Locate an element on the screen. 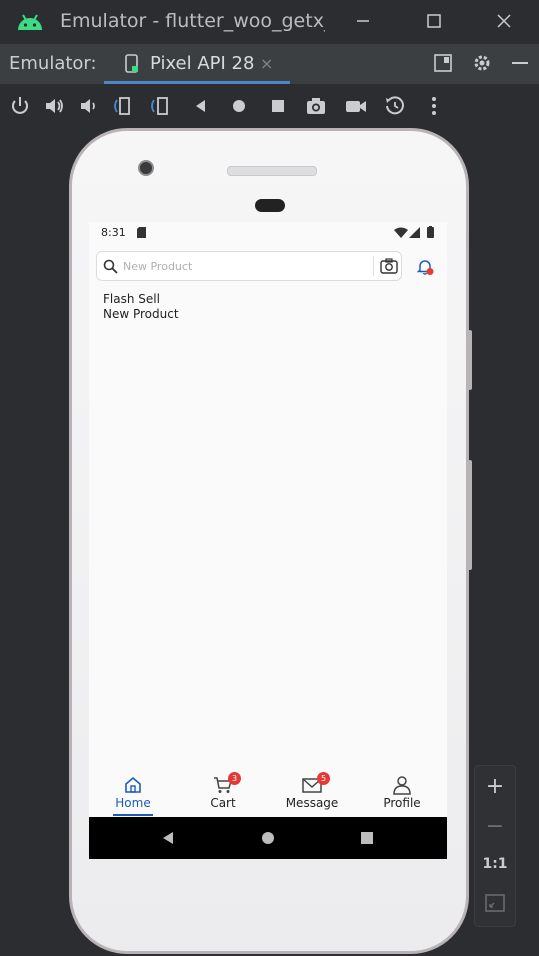 This screenshot has width=539, height=956. camera-icon is located at coordinates (389, 266).